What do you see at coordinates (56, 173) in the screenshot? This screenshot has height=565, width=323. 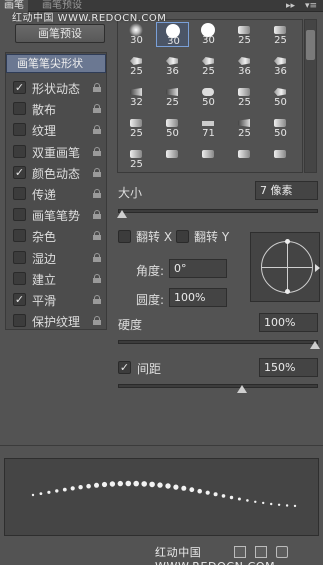 I see `list-item: ✓ 颜色动态` at bounding box center [56, 173].